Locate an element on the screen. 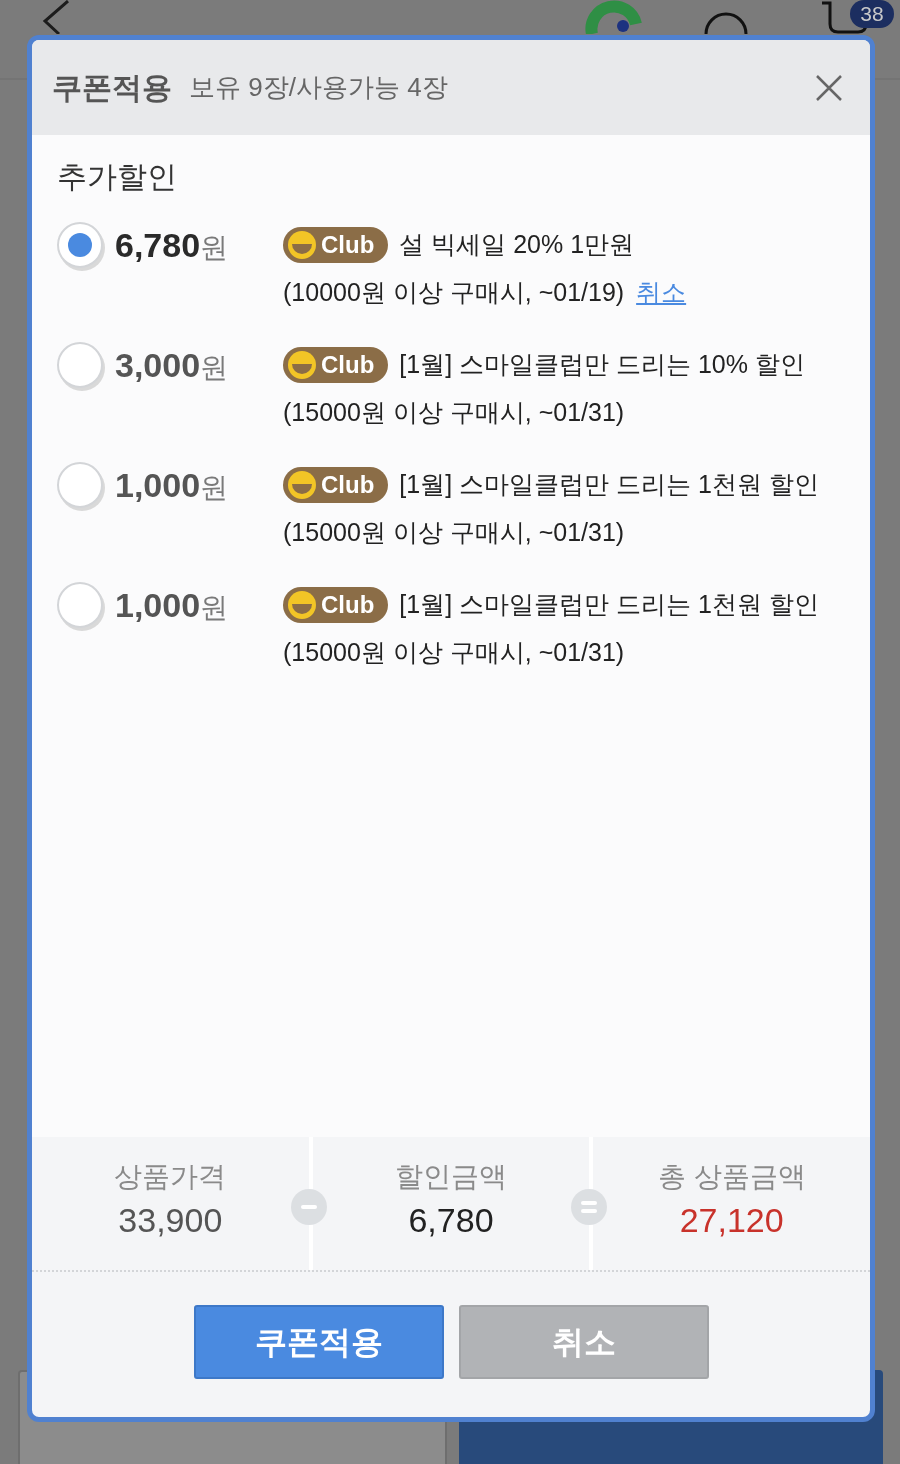 The height and width of the screenshot is (1464, 900). cancel-button: 취소 is located at coordinates (583, 1342).